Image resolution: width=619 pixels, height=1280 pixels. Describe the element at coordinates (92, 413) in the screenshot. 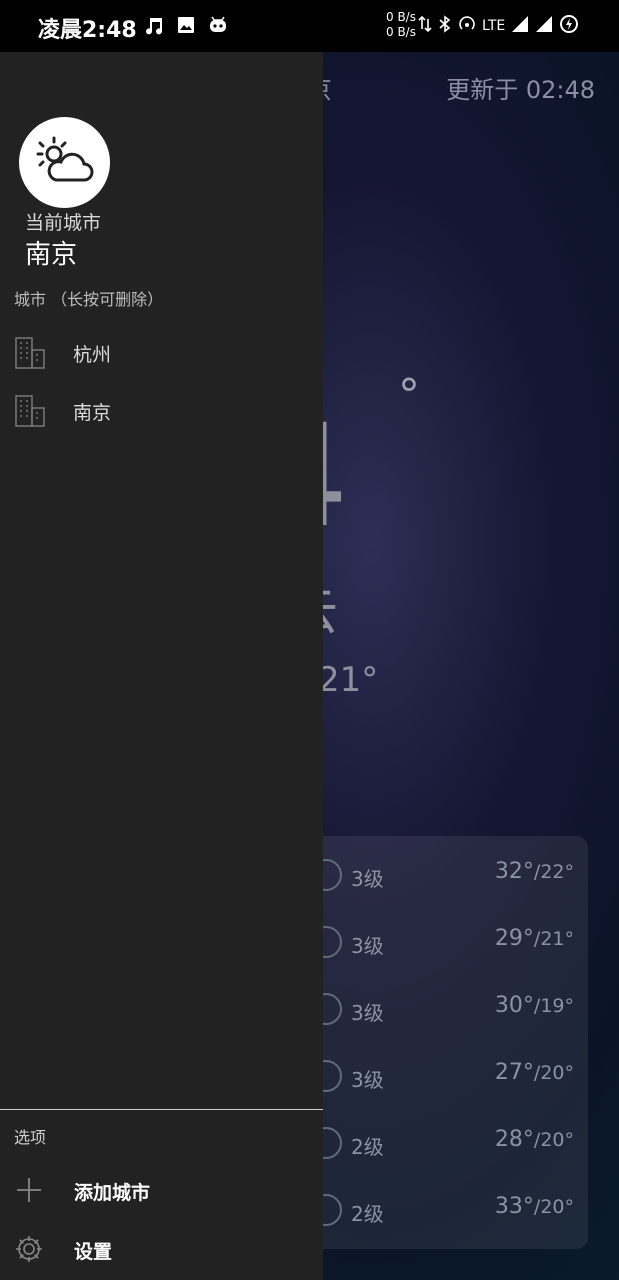

I see `city-name: 南京` at that location.